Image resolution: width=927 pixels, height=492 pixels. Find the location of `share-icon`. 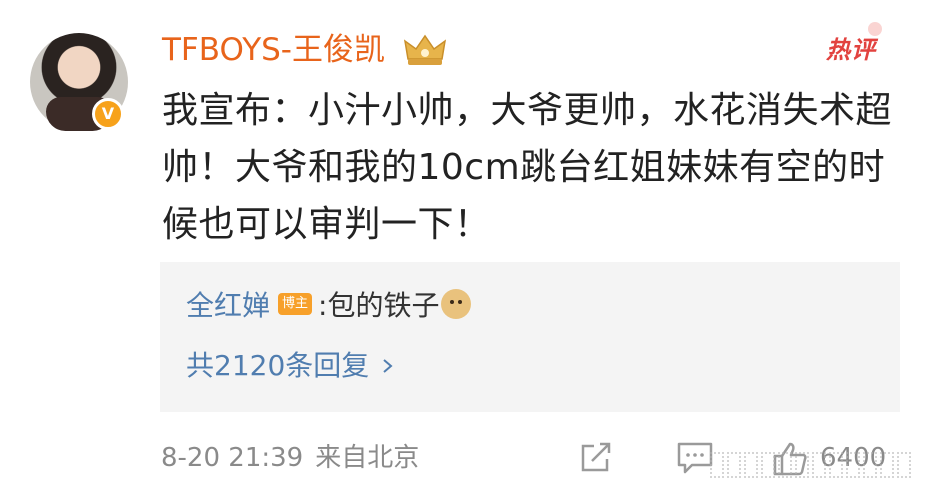

share-icon is located at coordinates (596, 458).